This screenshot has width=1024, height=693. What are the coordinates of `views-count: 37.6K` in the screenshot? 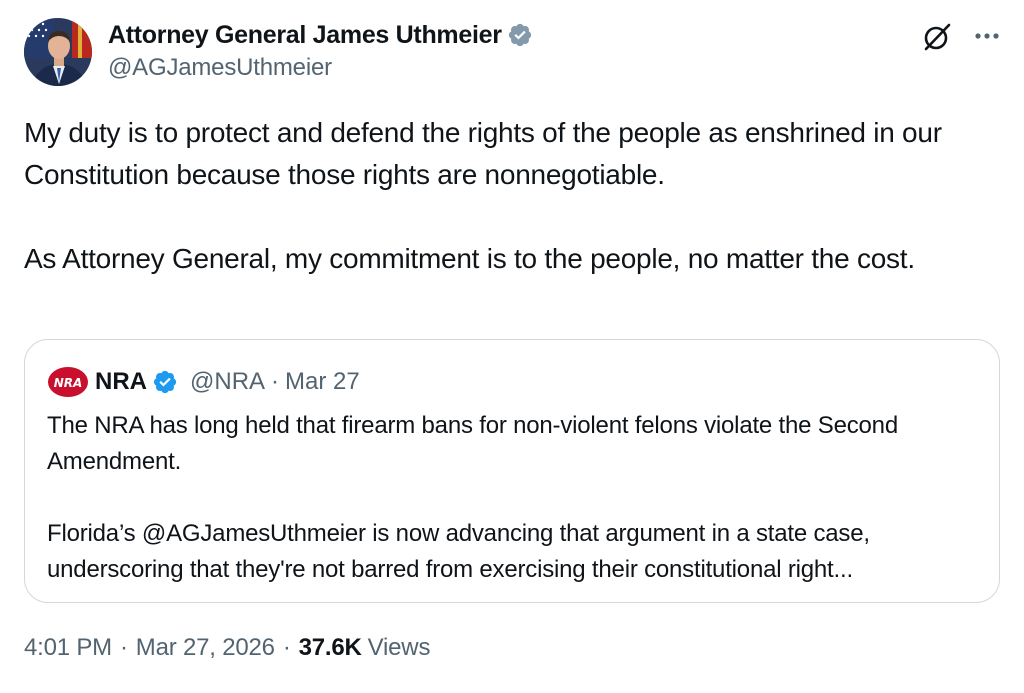 It's located at (330, 648).